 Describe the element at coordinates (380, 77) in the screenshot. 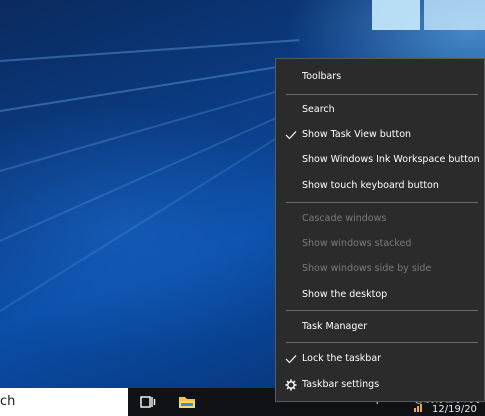

I see `menu-item-toolbars: Toolbars` at that location.